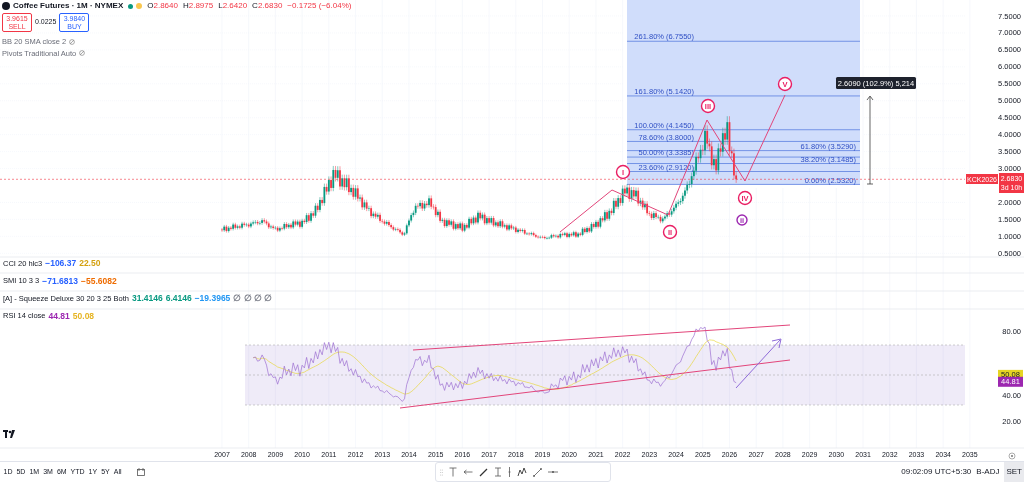  Describe the element at coordinates (267, 6) in the screenshot. I see `ohlc-value: C2.6830` at that location.